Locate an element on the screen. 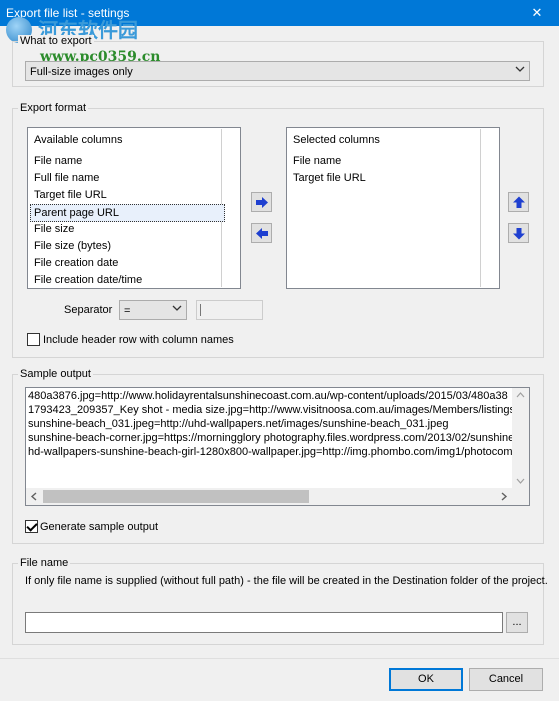 Image resolution: width=559 pixels, height=701 pixels. scrollbar-thumb is located at coordinates (176, 496).